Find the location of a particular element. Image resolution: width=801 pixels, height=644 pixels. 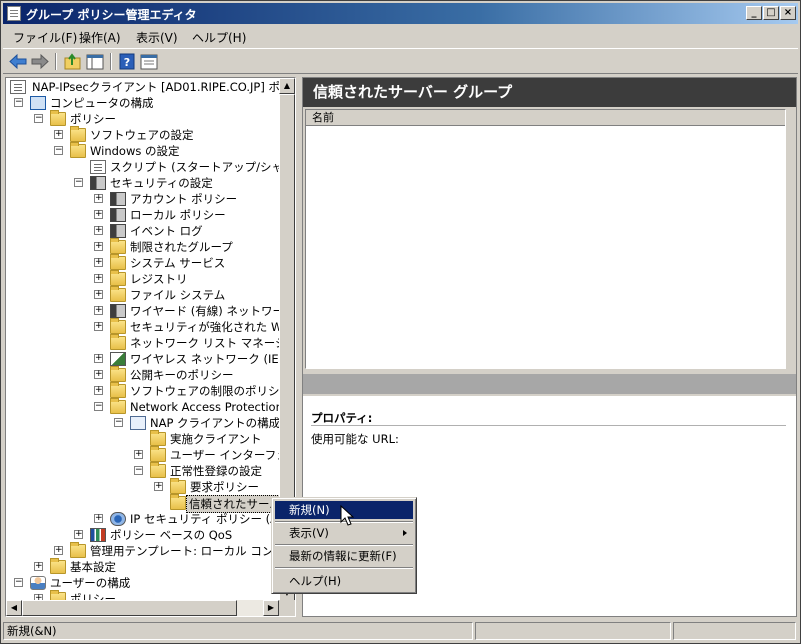

computer-icon is located at coordinates (38, 103).